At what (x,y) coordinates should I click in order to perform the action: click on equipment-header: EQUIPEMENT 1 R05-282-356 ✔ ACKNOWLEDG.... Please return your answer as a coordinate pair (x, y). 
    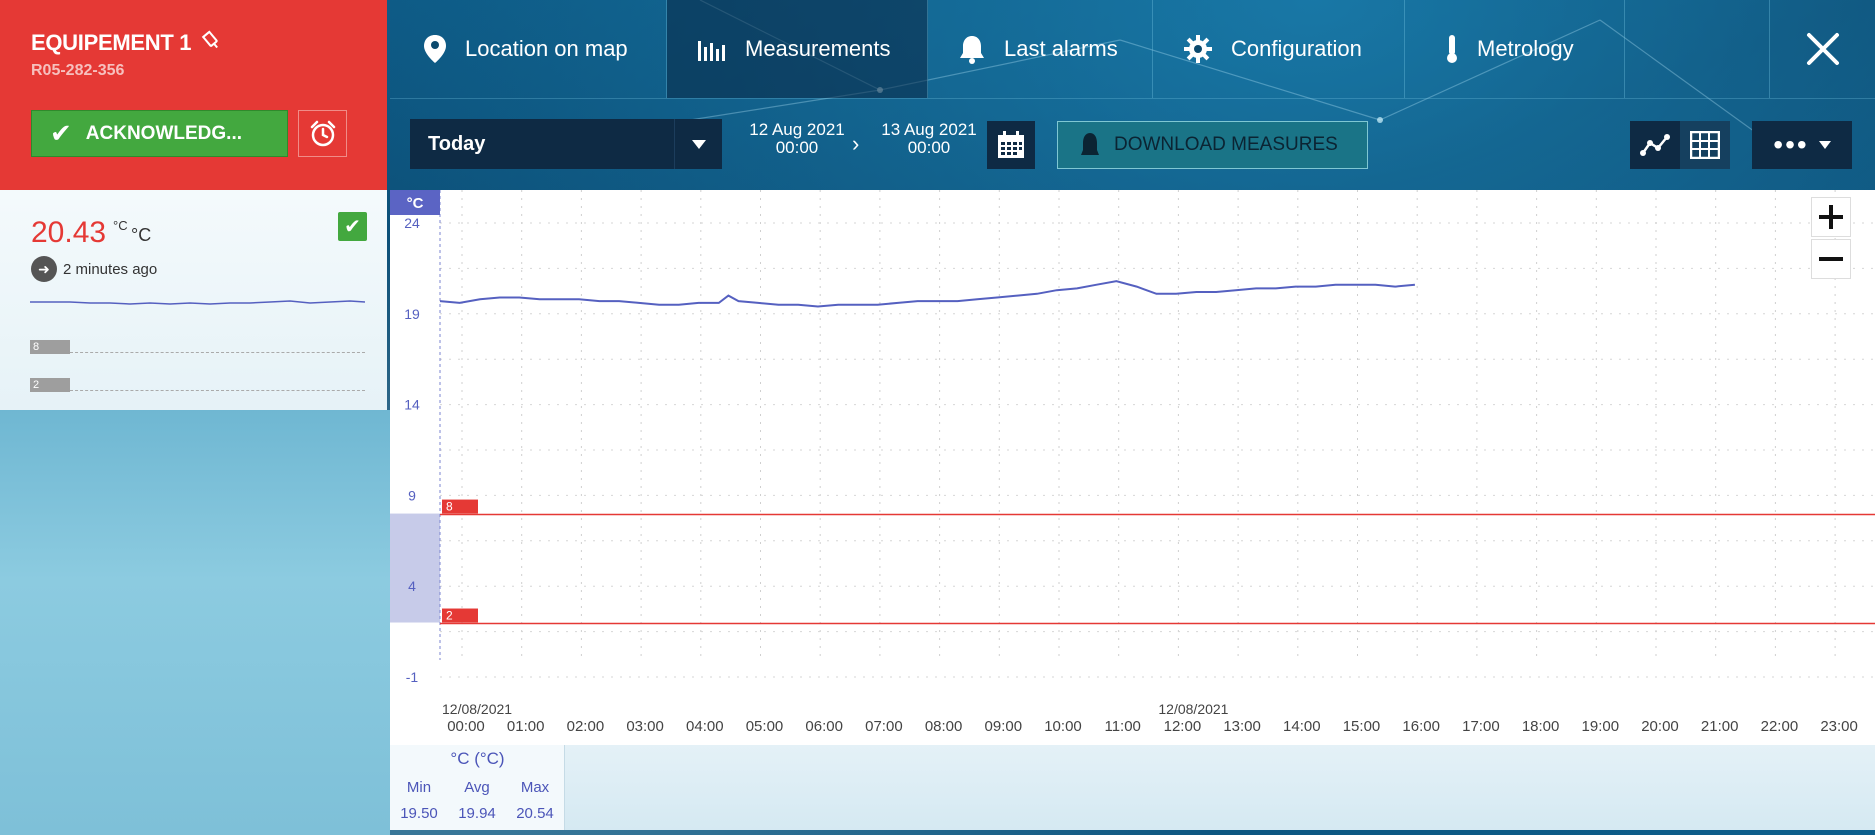
    Looking at the image, I should click on (193, 95).